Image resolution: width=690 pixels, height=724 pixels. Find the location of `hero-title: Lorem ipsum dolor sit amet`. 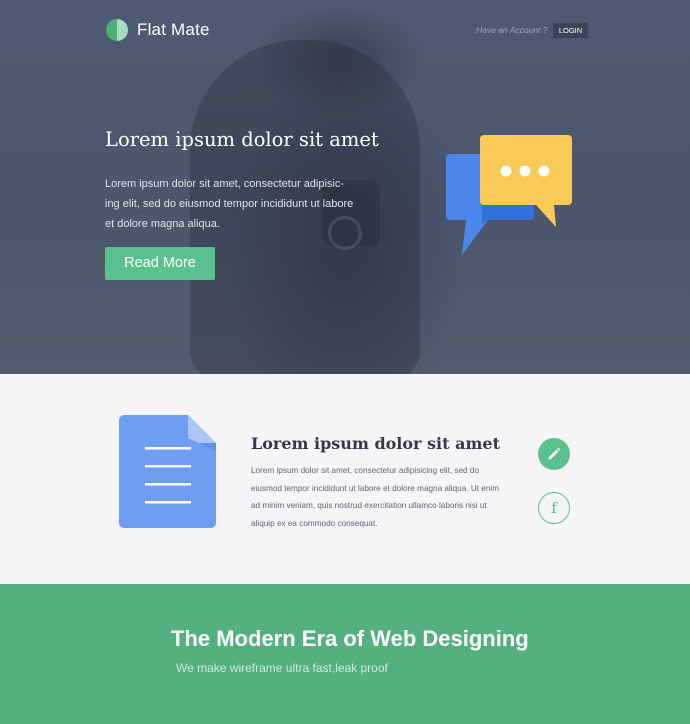

hero-title: Lorem ipsum dolor sit amet is located at coordinates (242, 139).